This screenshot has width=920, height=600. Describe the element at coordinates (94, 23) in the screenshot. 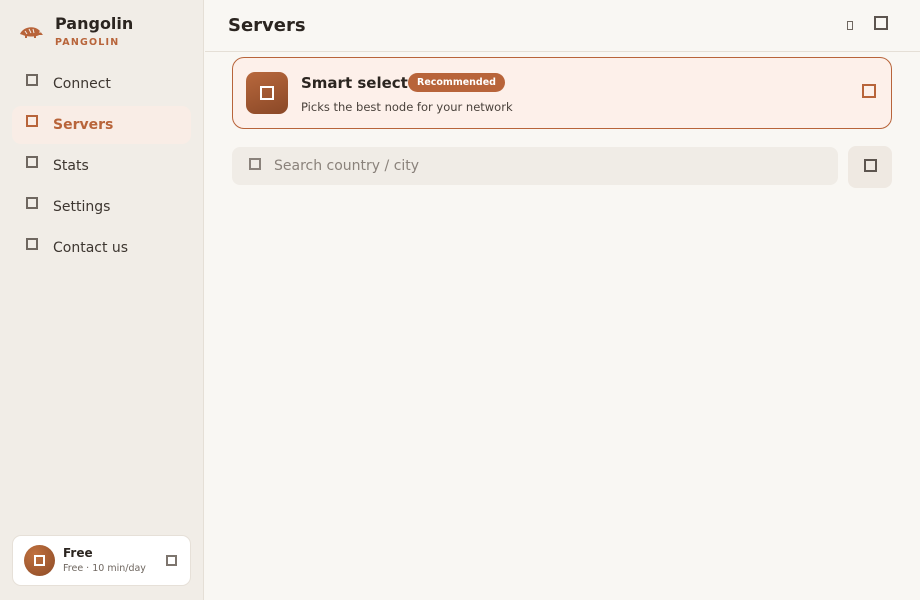

I see `brand-name: Pangolin` at that location.